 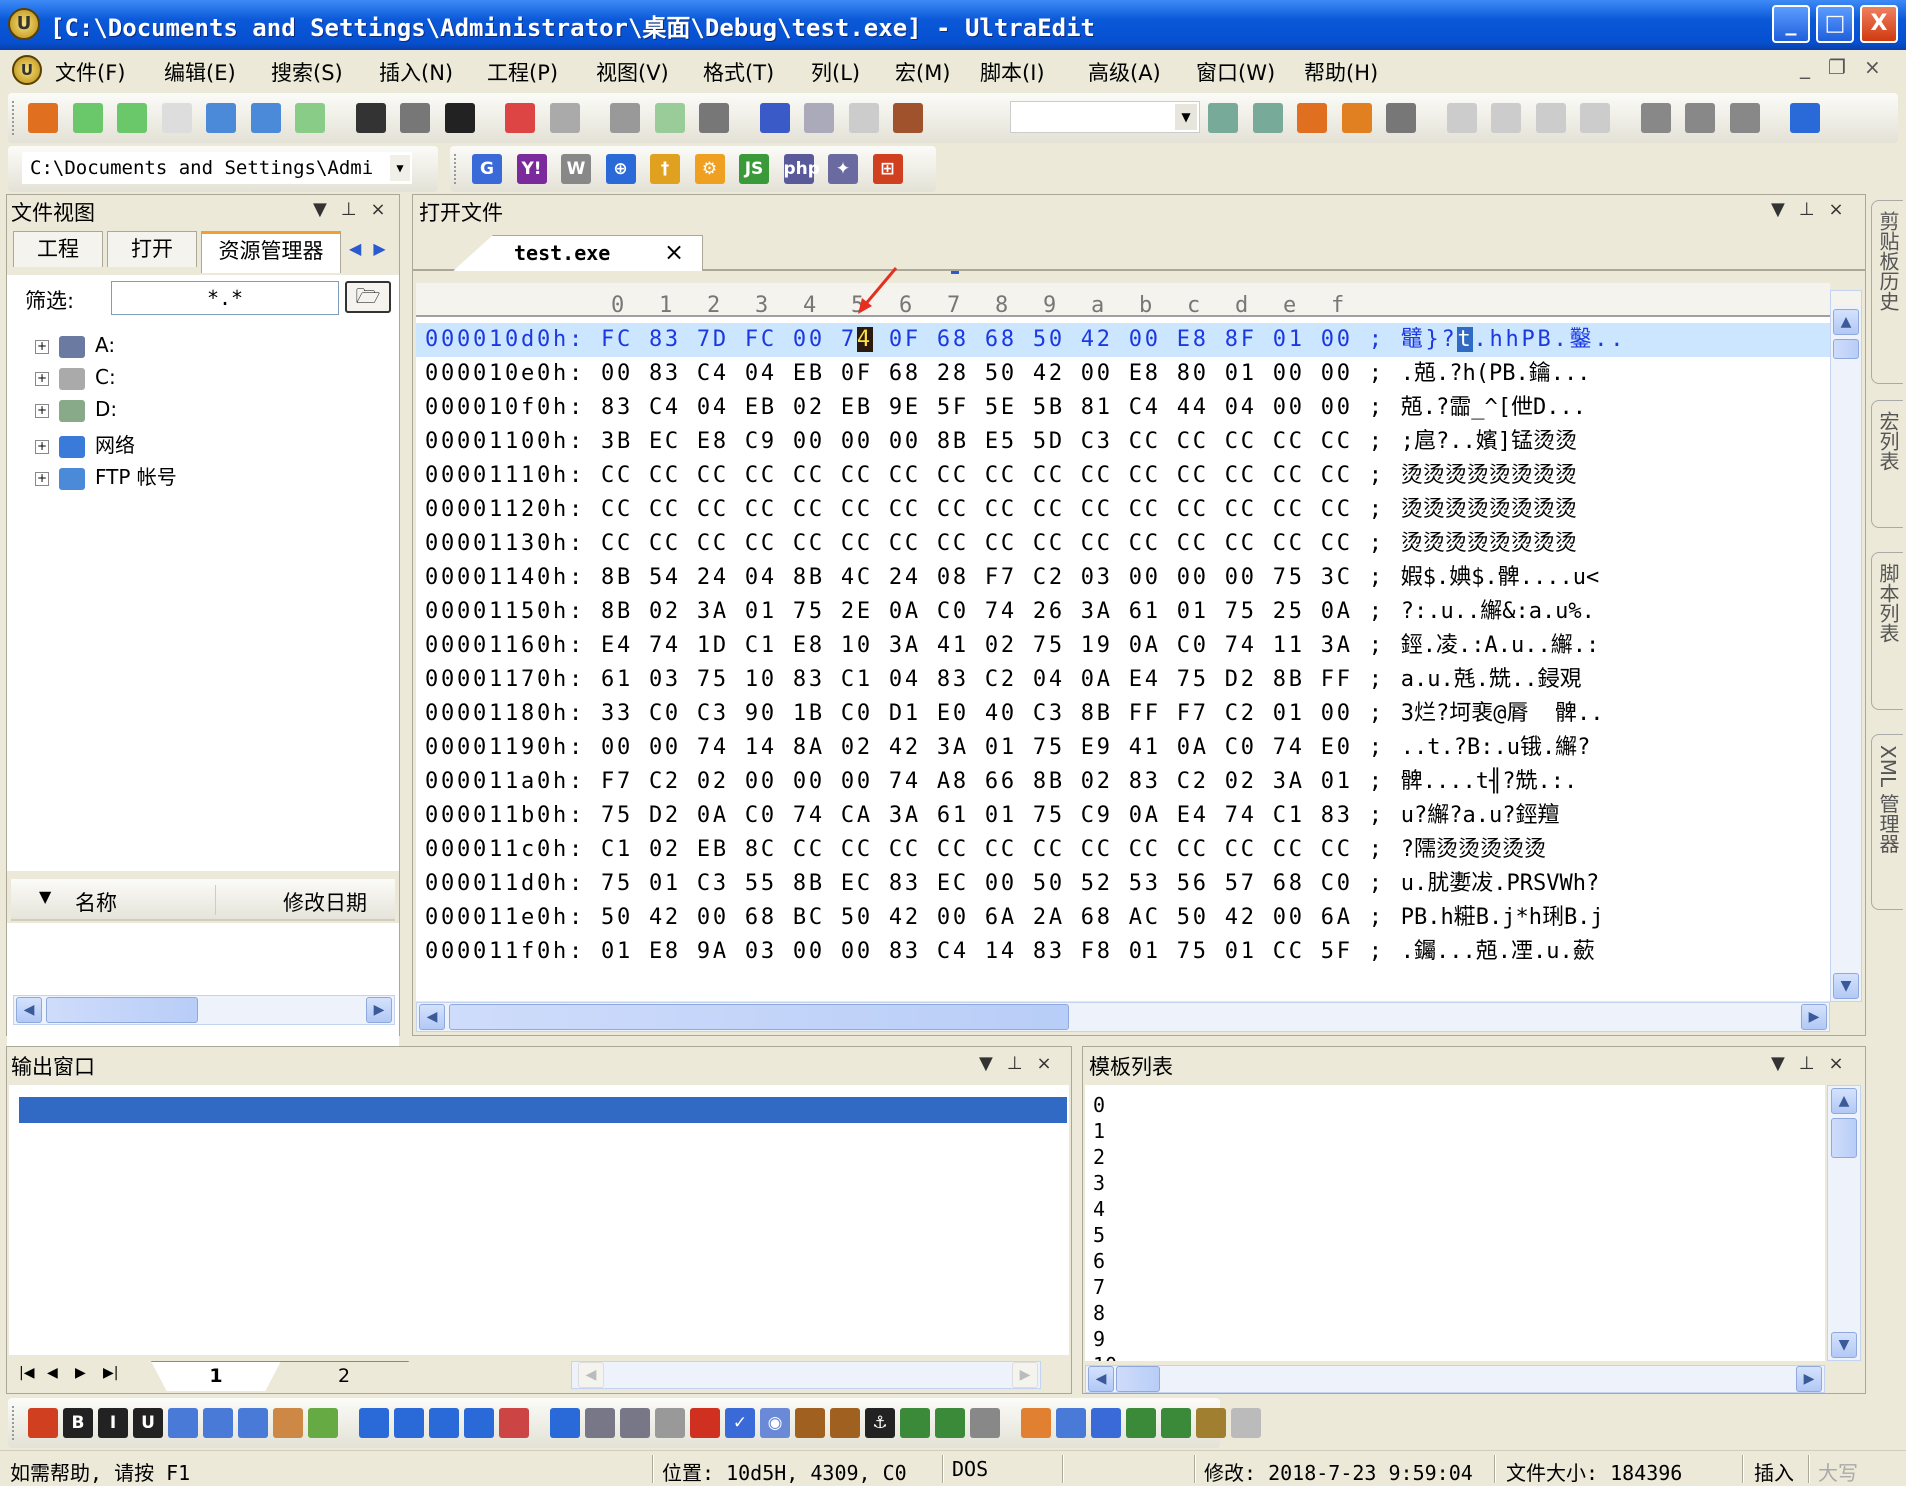 I want to click on menu-item: 文件(F), so click(x=90, y=72).